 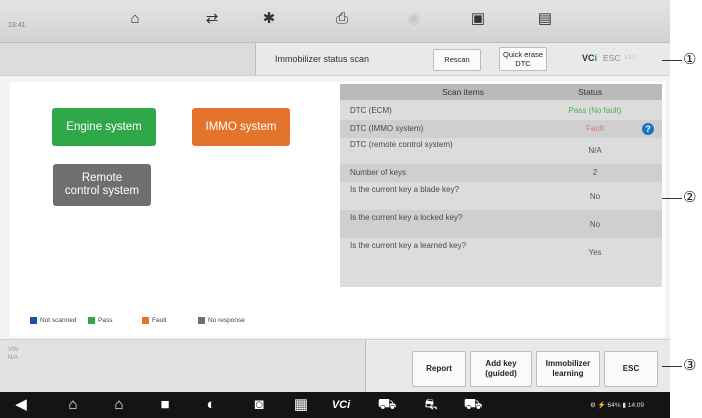 What do you see at coordinates (212, 19) in the screenshot?
I see `vehicle-swap-icon: ⇄` at bounding box center [212, 19].